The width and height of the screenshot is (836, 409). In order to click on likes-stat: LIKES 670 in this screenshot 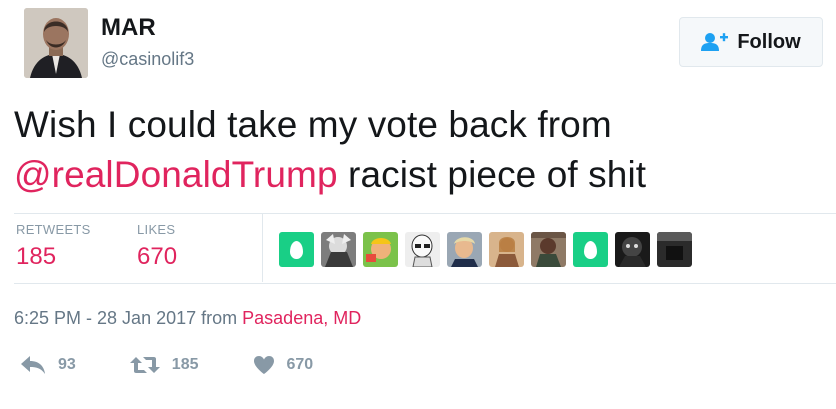, I will do `click(157, 246)`.